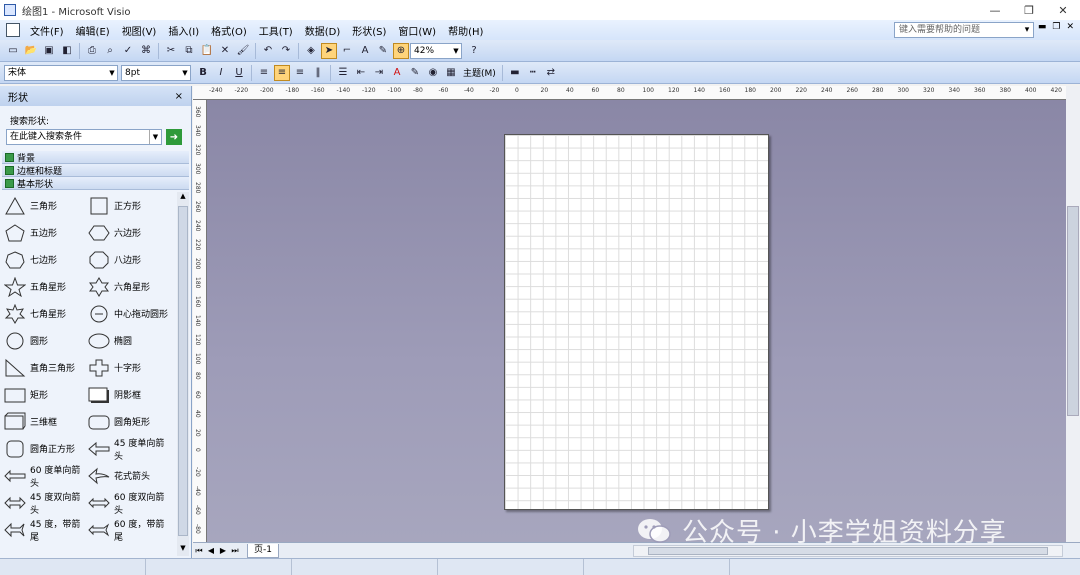 This screenshot has width=1080, height=575. I want to click on decrease-indent-icon: ⇤, so click(361, 73).